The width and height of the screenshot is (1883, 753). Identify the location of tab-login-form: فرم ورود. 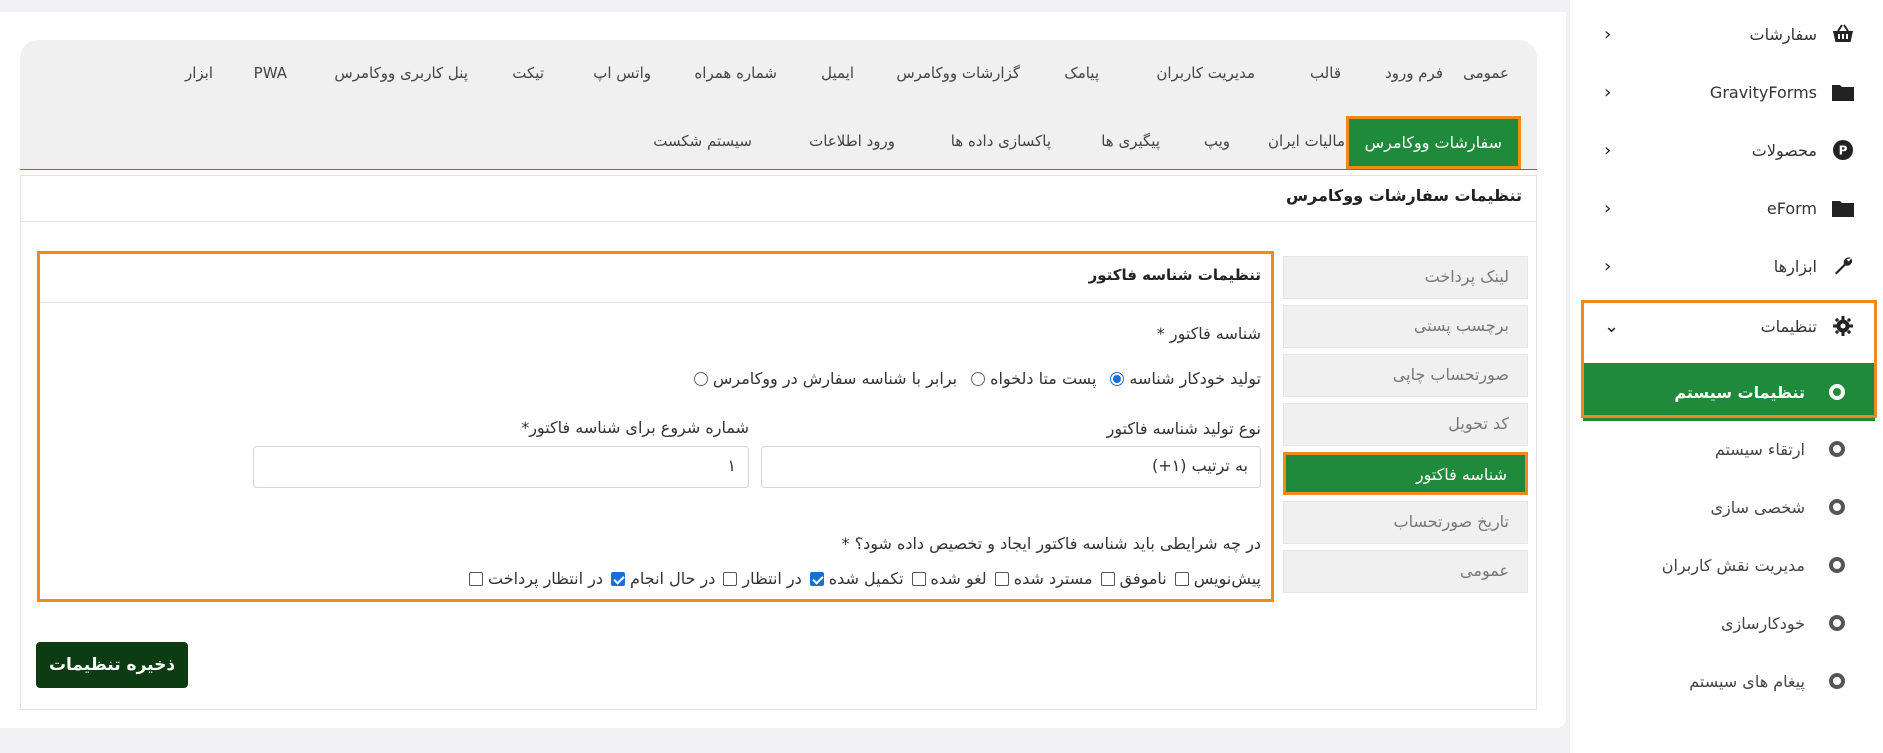
(1414, 73).